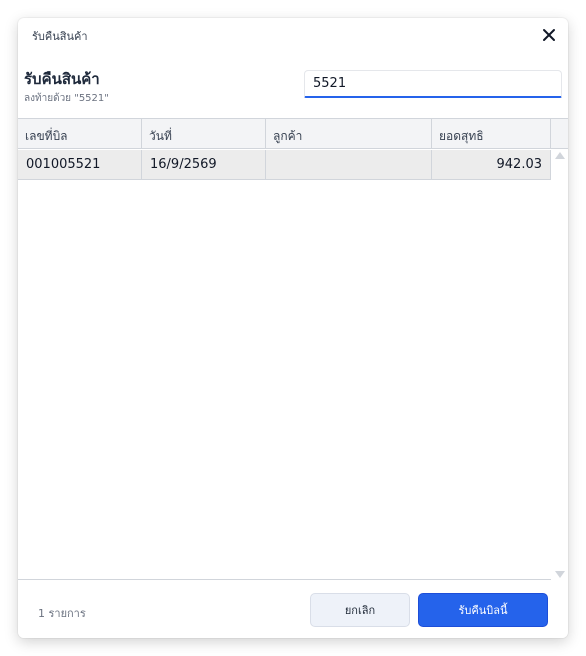  I want to click on window-title: รับคืนสินค้า, so click(60, 36).